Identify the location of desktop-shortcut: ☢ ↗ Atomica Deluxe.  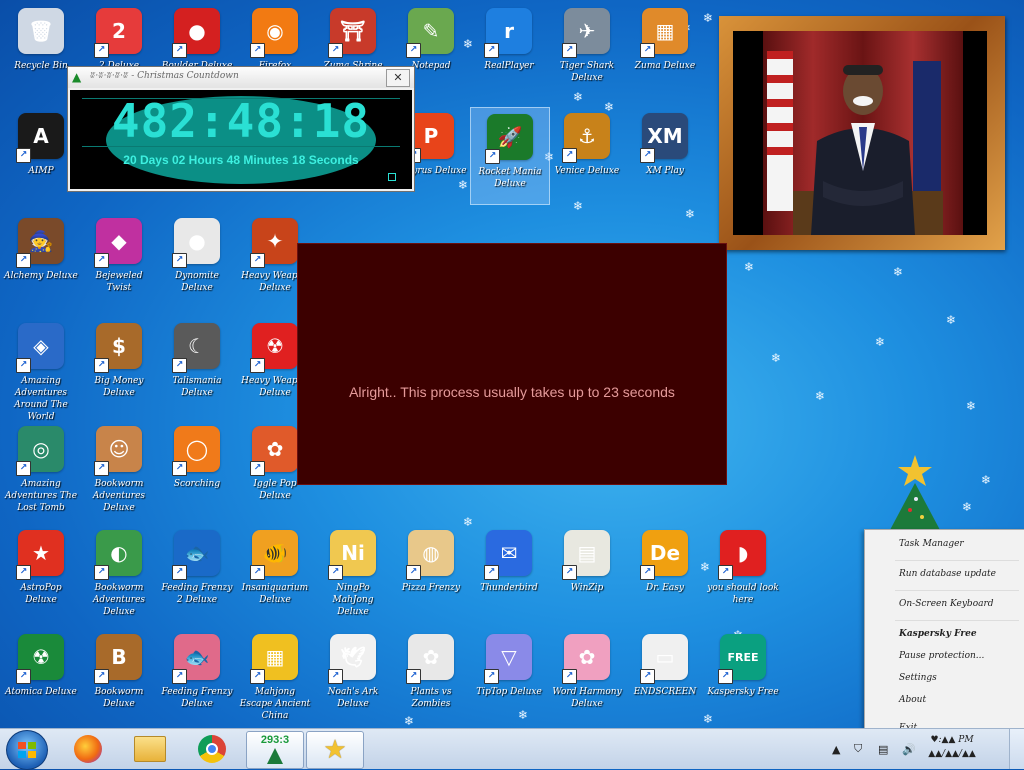
(41, 676).